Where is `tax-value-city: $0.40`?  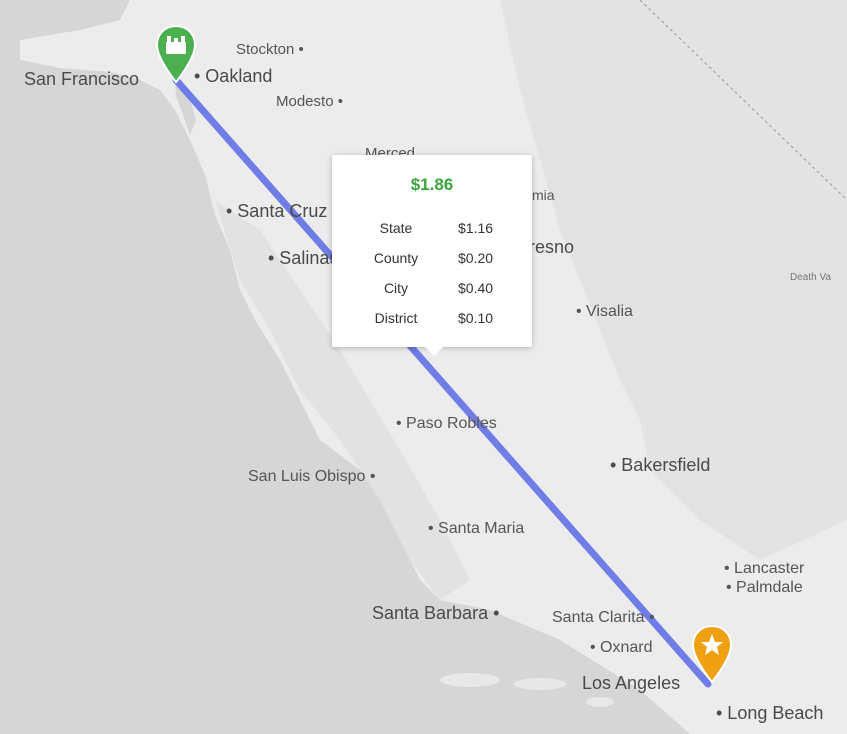
tax-value-city: $0.40 is located at coordinates (476, 288).